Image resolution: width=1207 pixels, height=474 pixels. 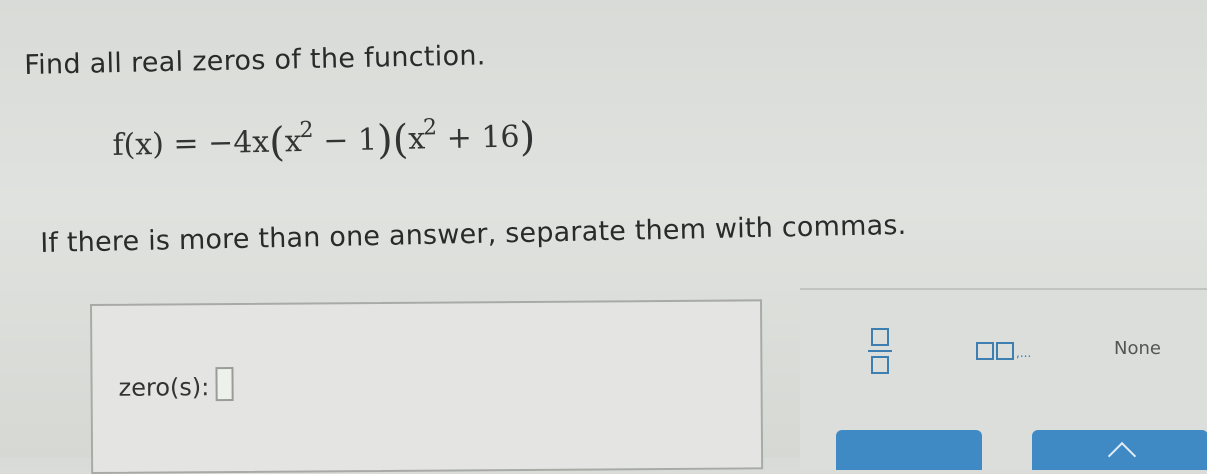 I want to click on fraction-bar-icon, so click(x=880, y=351).